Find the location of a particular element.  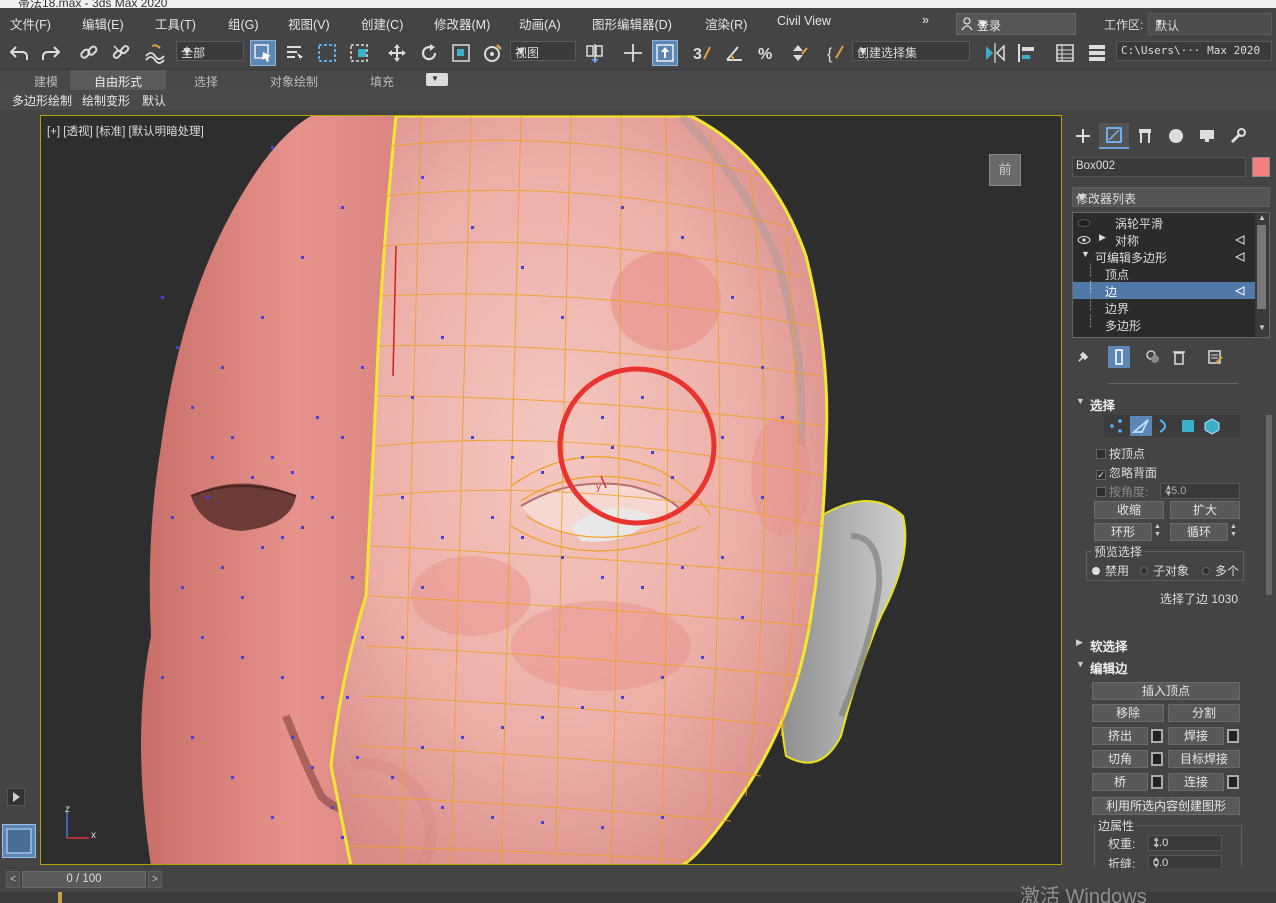

preview-multi-radio: 多个 is located at coordinates (1220, 570).